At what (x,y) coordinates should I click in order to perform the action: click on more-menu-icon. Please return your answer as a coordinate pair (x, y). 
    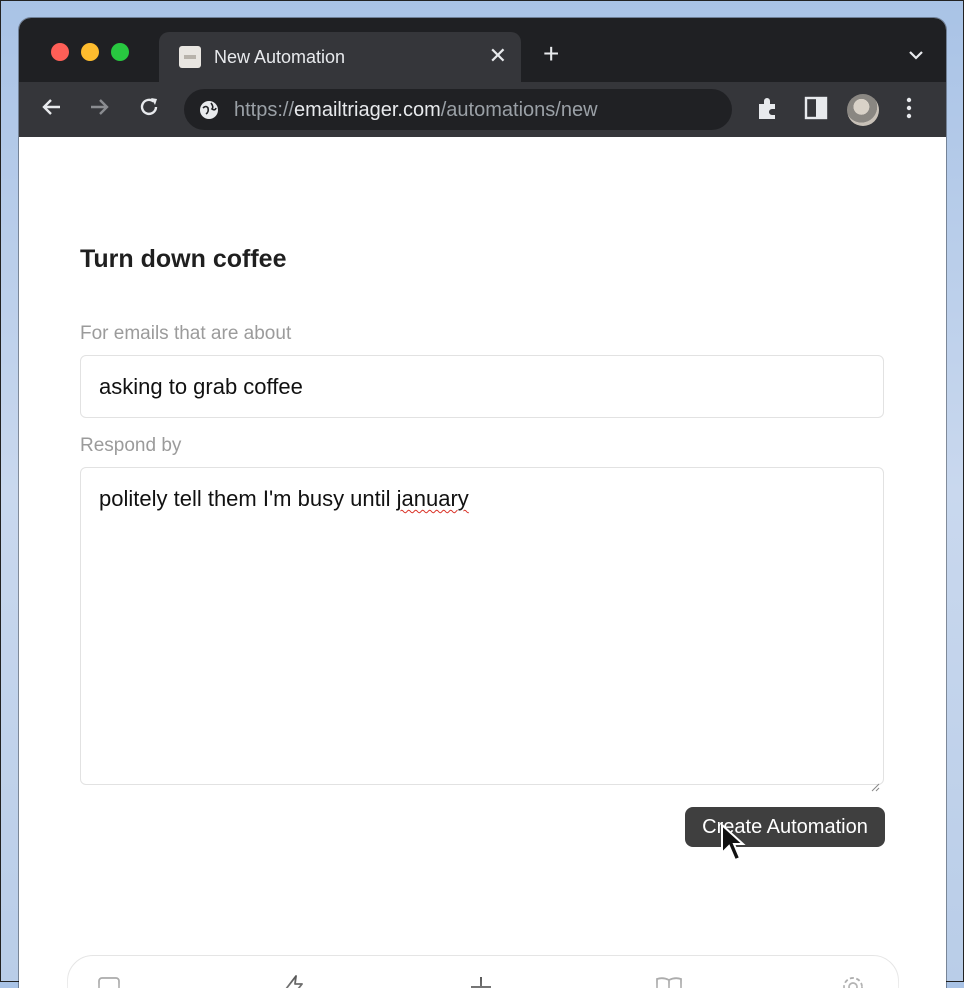
    Looking at the image, I should click on (909, 110).